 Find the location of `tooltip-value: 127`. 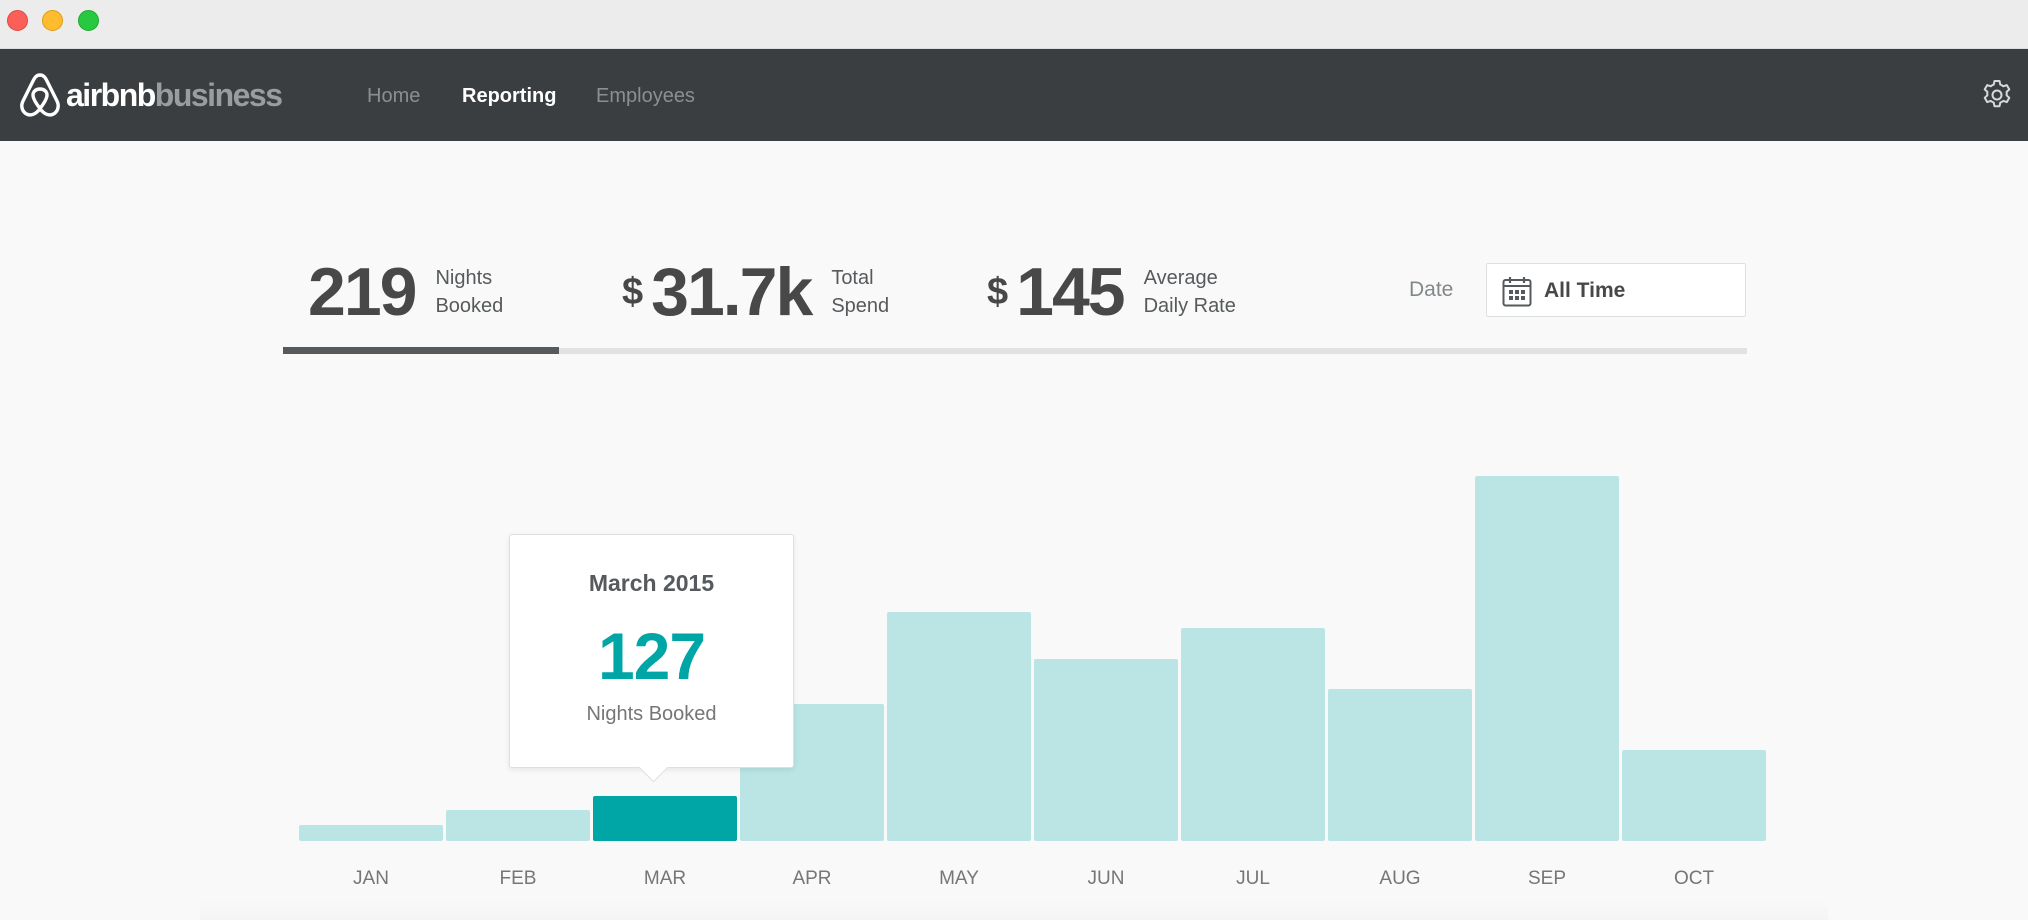

tooltip-value: 127 is located at coordinates (651, 656).